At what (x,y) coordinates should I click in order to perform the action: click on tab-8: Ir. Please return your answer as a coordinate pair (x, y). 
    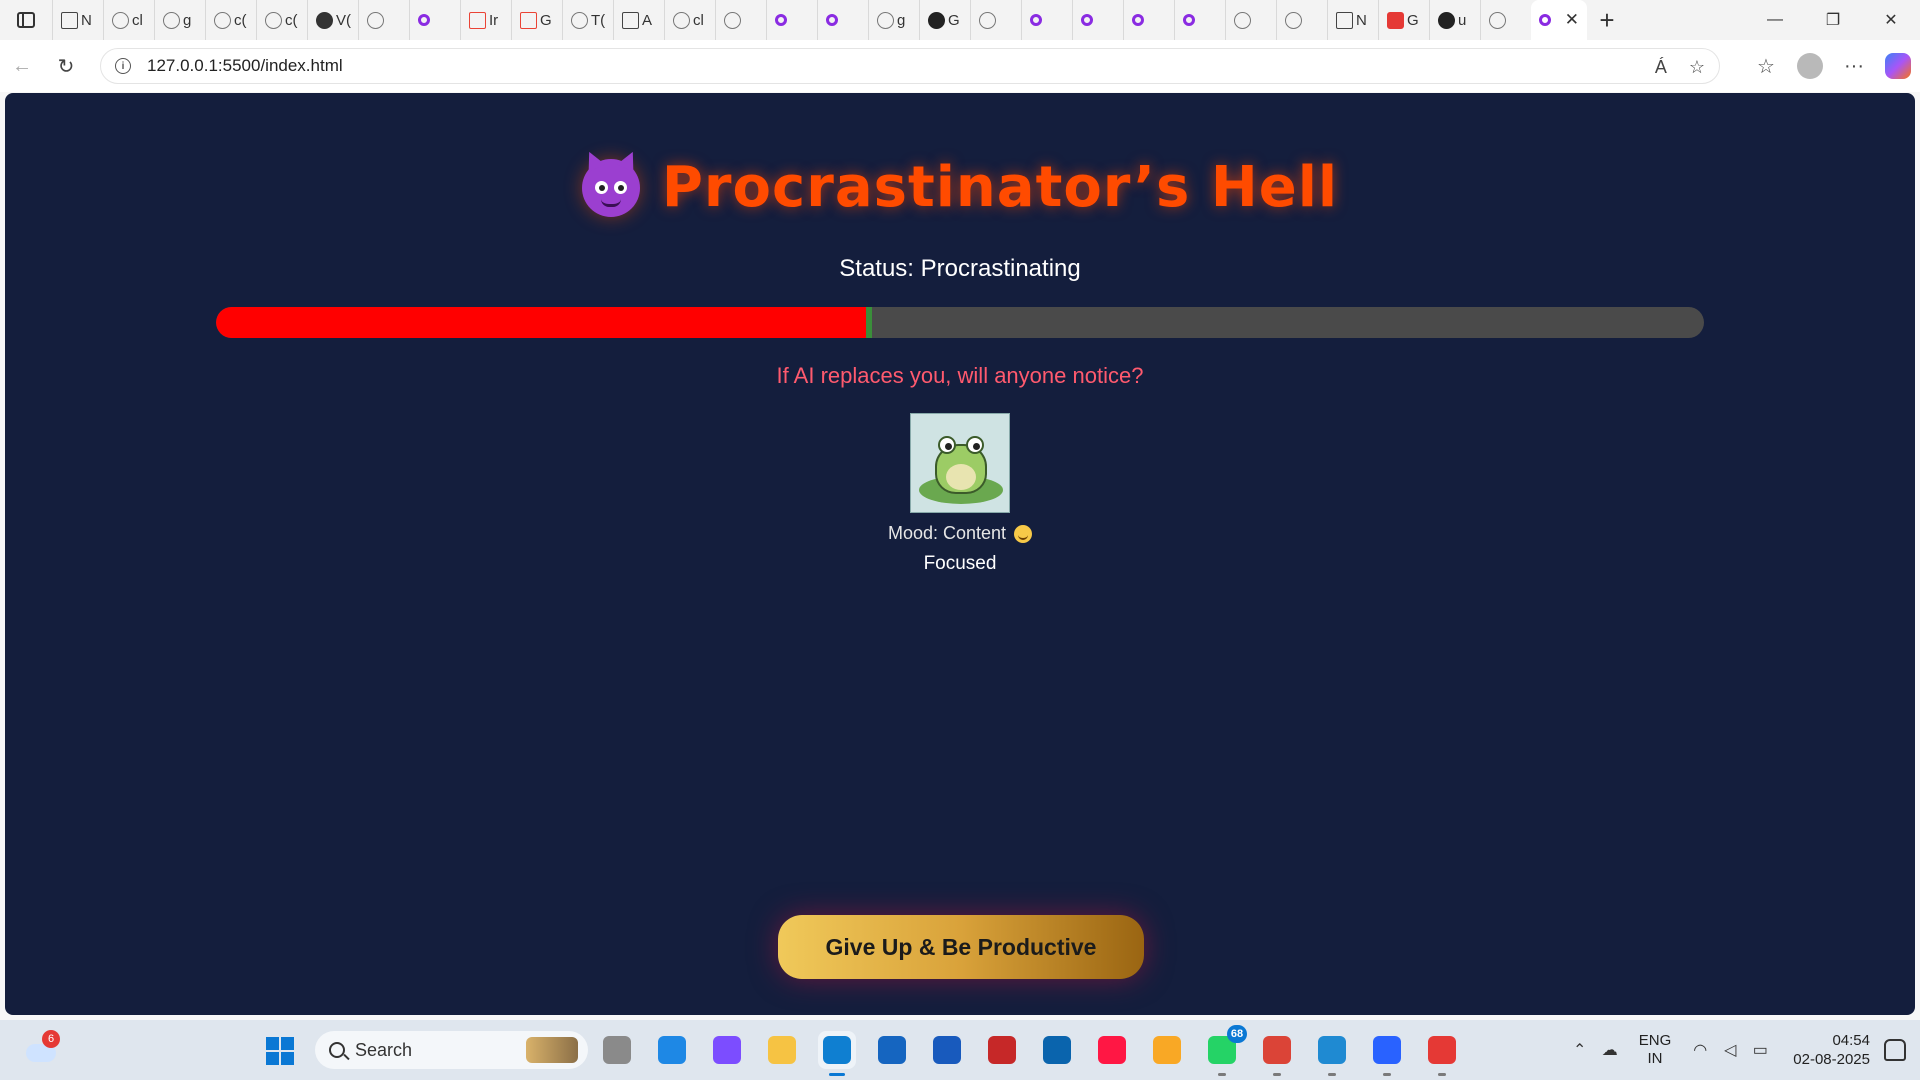
    Looking at the image, I should click on (485, 20).